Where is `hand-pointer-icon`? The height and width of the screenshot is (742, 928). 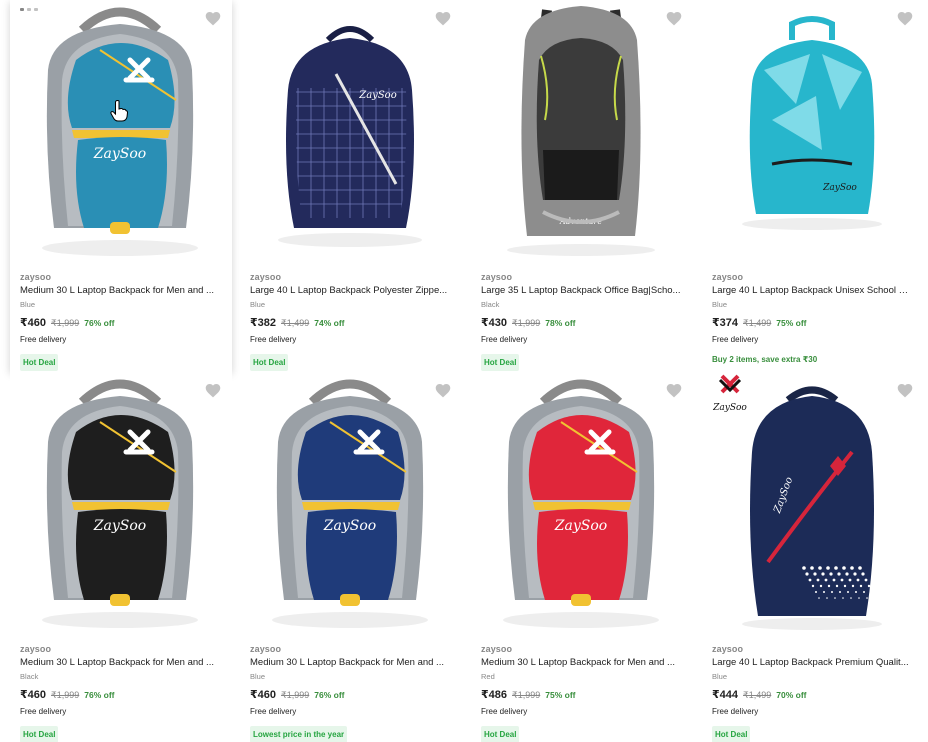 hand-pointer-icon is located at coordinates (119, 111).